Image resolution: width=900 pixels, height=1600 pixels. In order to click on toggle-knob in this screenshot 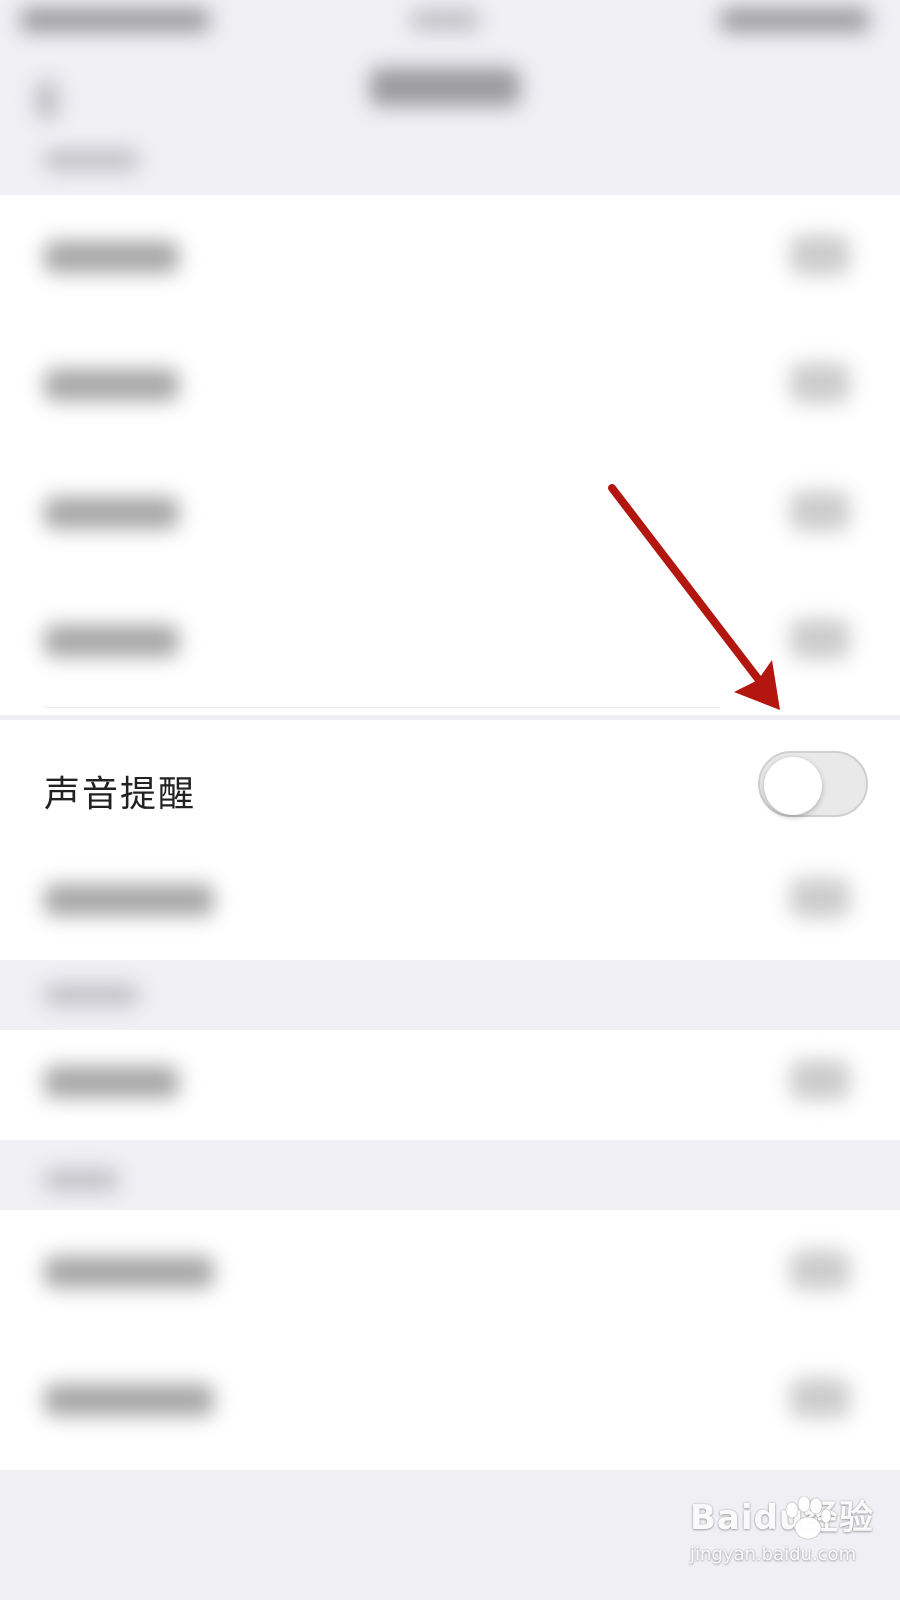, I will do `click(793, 786)`.